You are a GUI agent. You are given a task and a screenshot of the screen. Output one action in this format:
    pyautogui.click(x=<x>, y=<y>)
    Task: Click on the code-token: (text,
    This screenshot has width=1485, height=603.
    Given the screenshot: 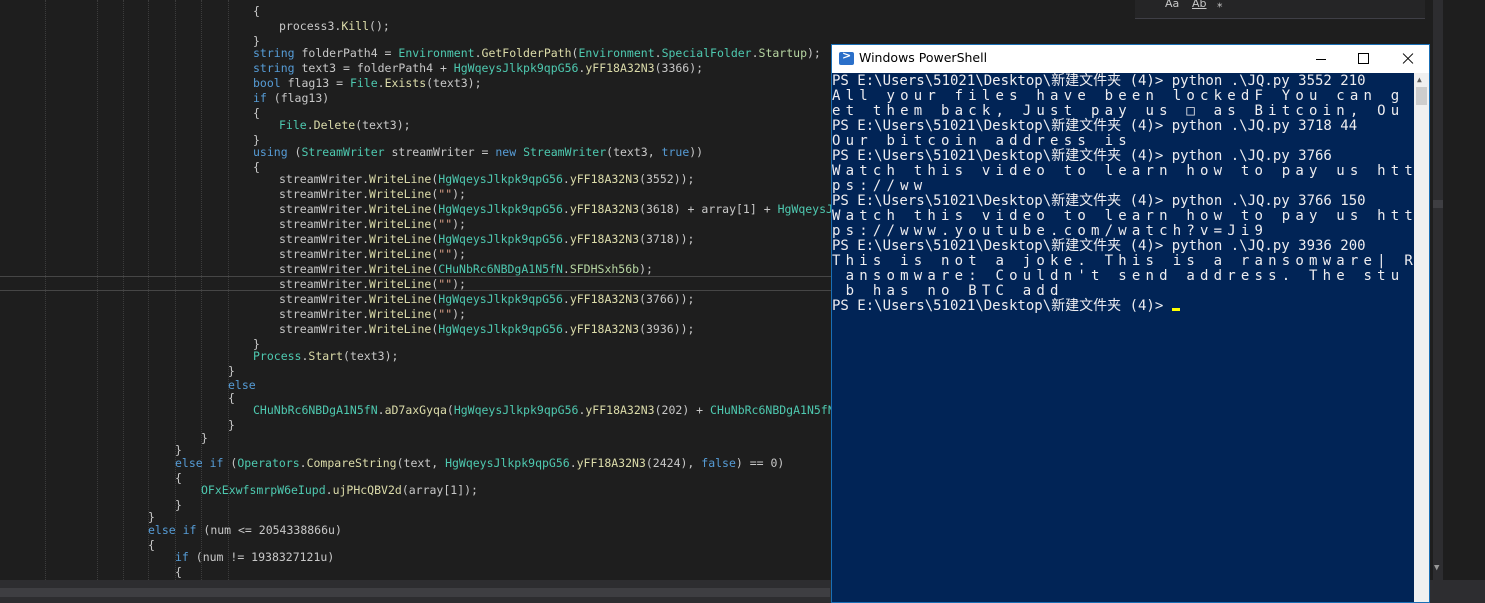 What is the action you would take?
    pyautogui.click(x=421, y=463)
    